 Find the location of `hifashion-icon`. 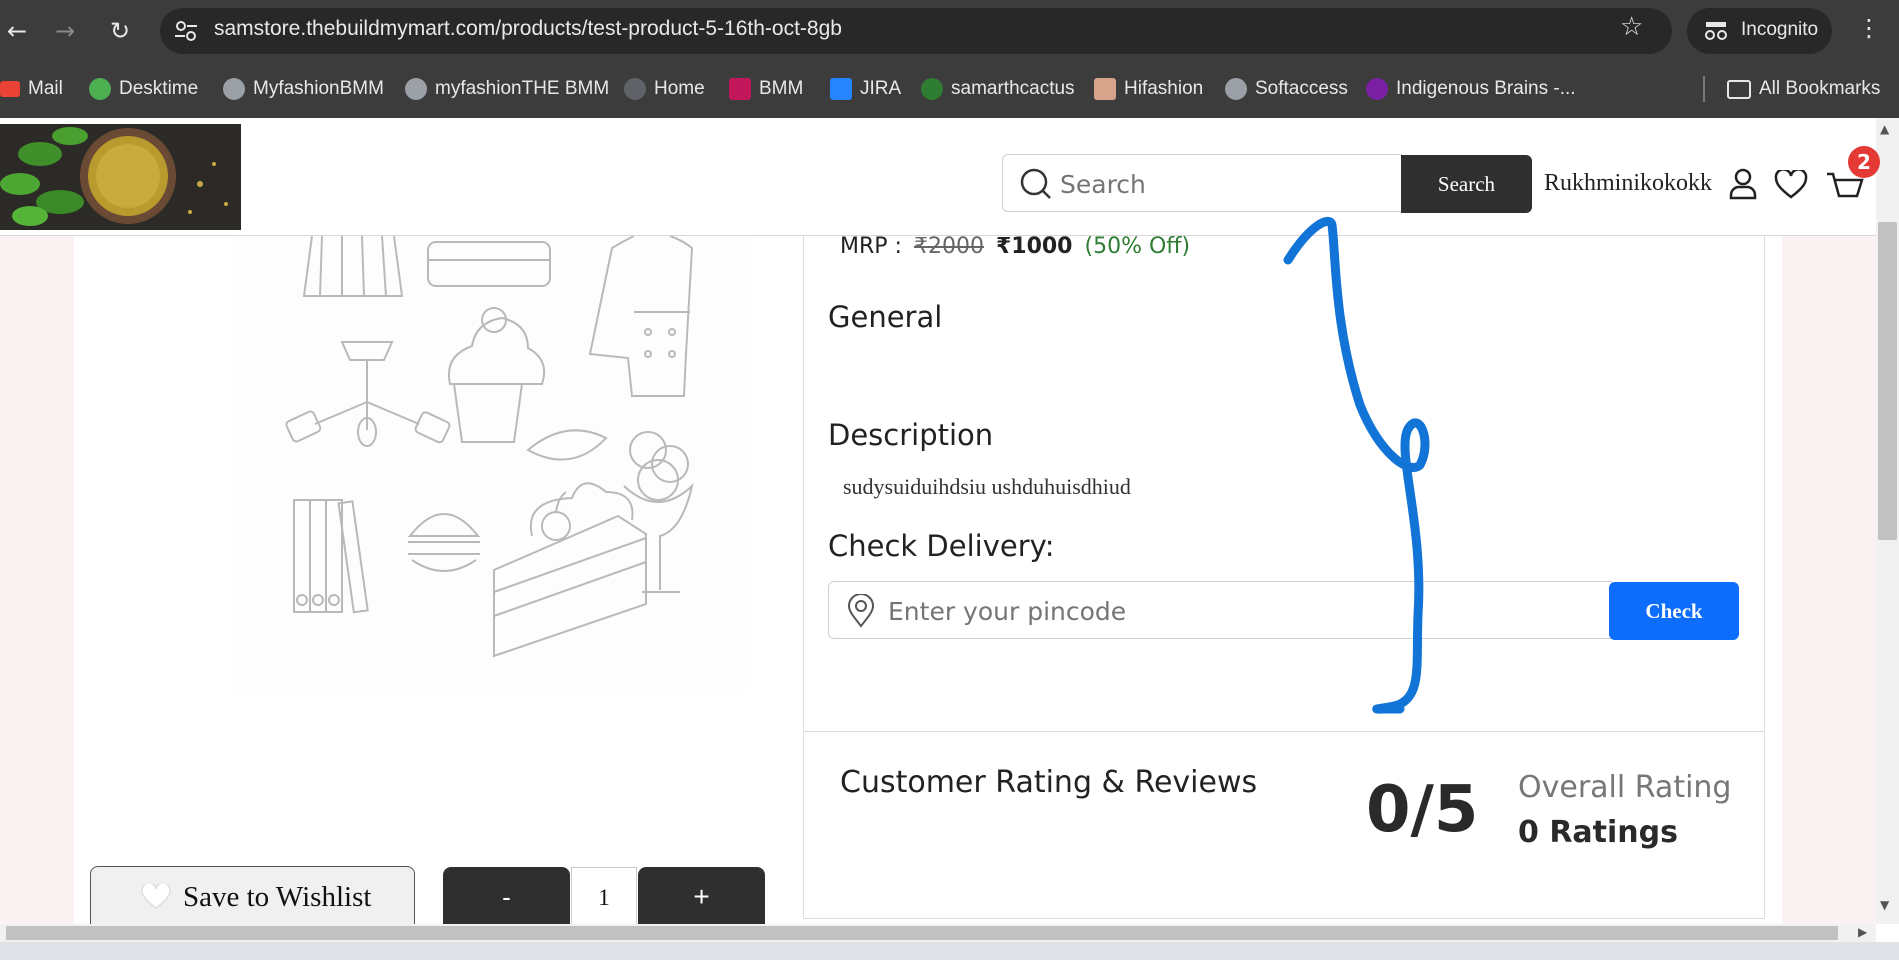

hifashion-icon is located at coordinates (1105, 89).